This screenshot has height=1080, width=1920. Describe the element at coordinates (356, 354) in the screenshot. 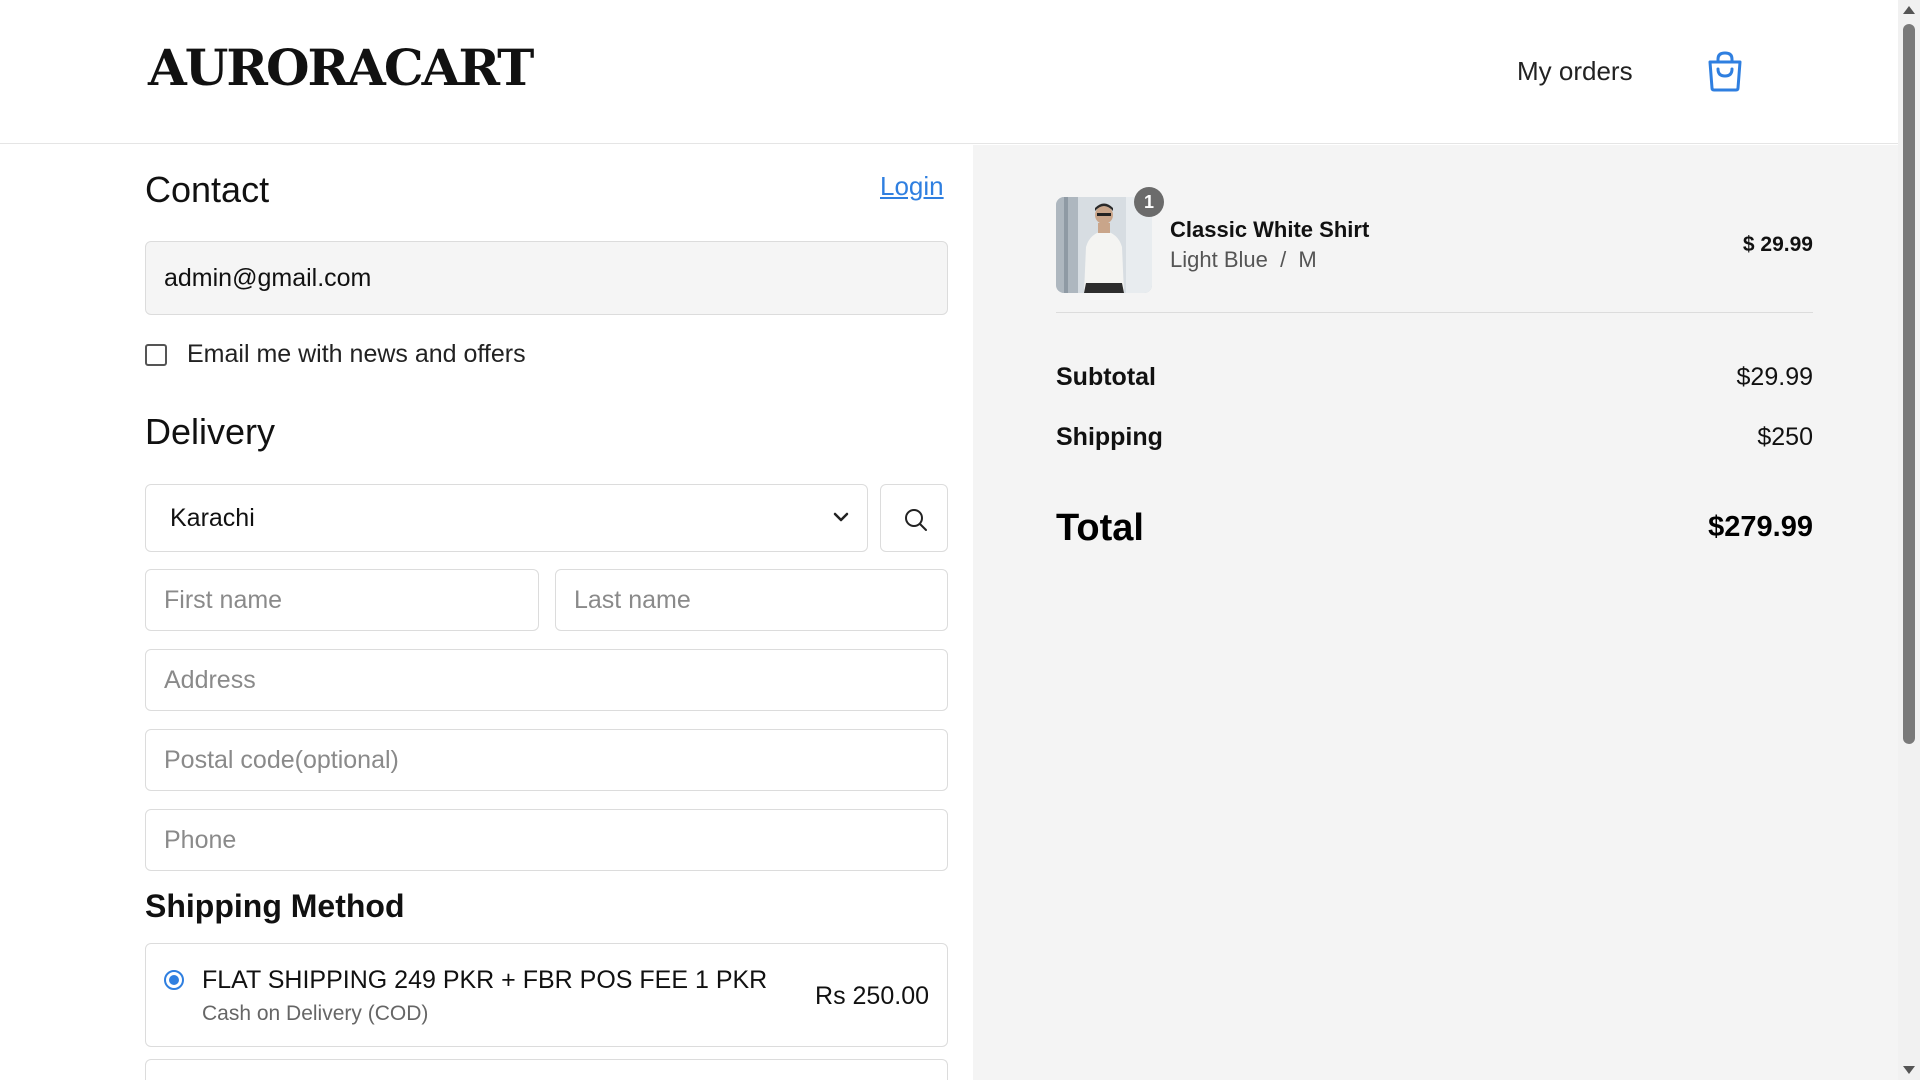

I see `newsletter-label: Email me with news and offers` at that location.